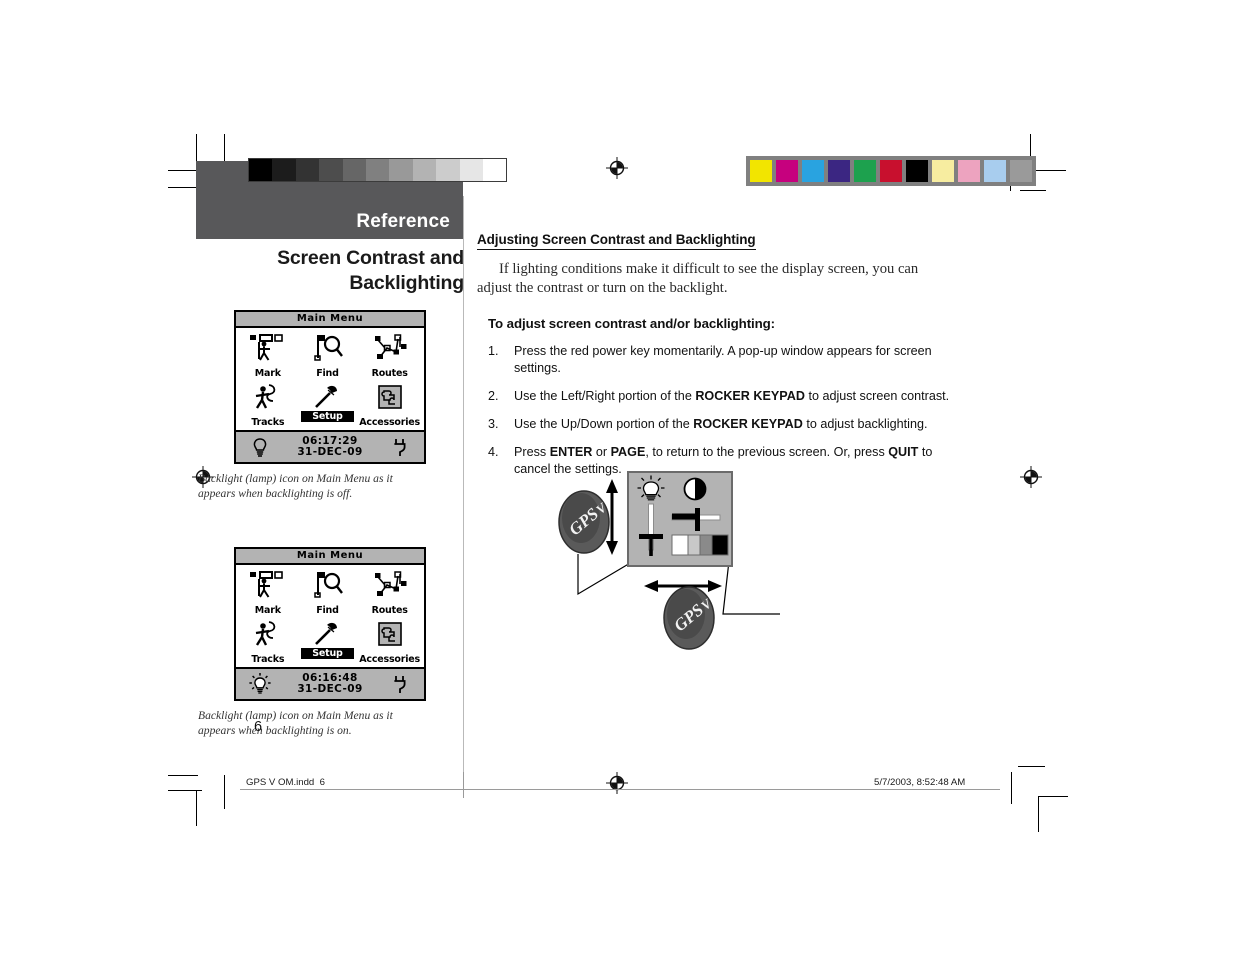 This screenshot has width=1235, height=954. Describe the element at coordinates (328, 632) in the screenshot. I see `setup-hammer-icon` at that location.